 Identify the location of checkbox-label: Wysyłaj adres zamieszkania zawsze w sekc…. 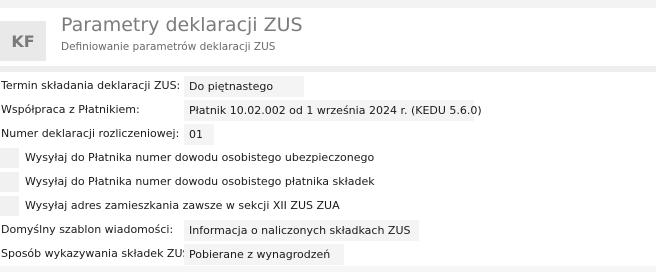
(182, 205).